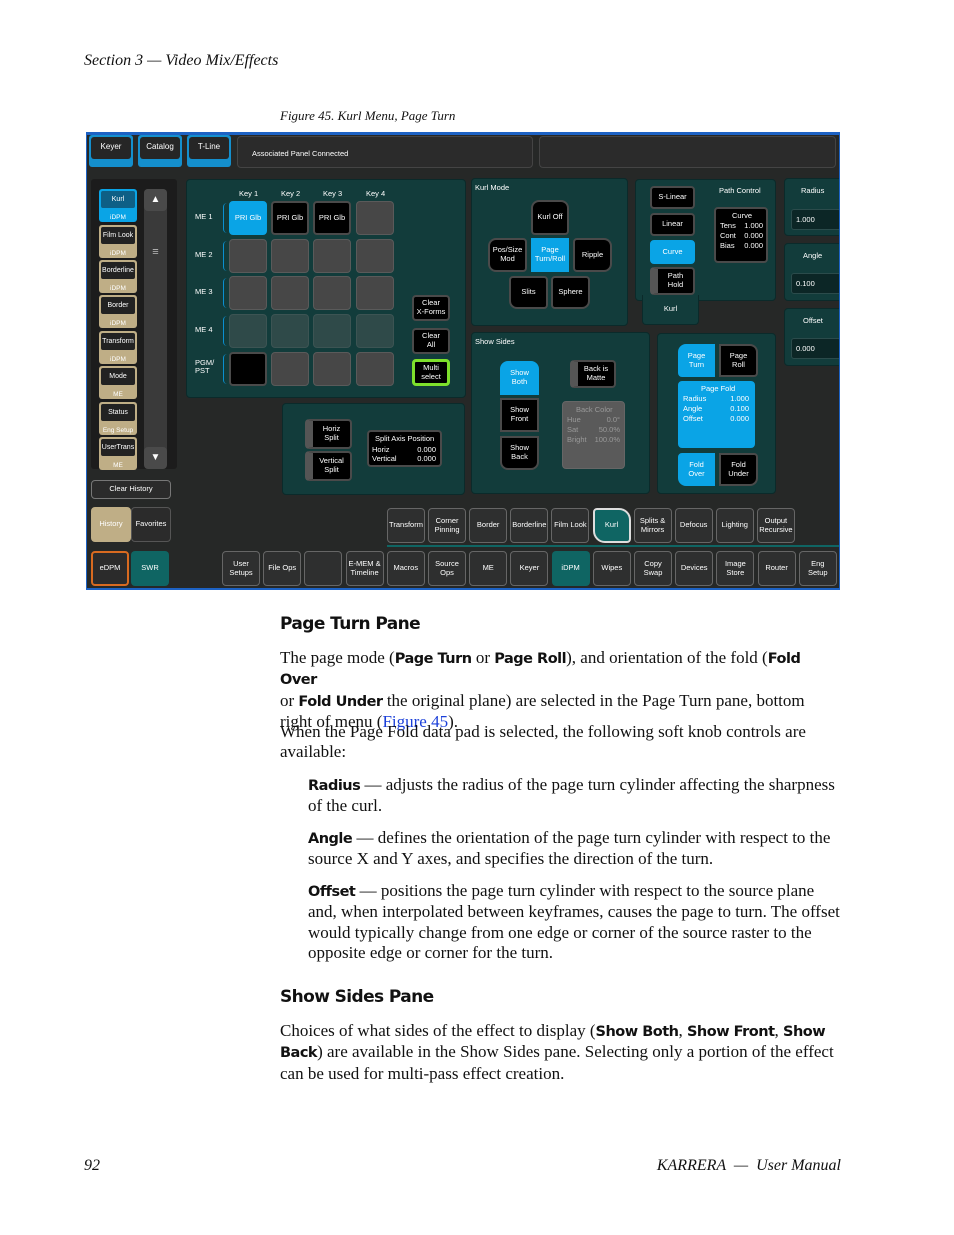 Image resolution: width=954 pixels, height=1235 pixels. I want to click on main-tab-devices: Devices, so click(694, 568).